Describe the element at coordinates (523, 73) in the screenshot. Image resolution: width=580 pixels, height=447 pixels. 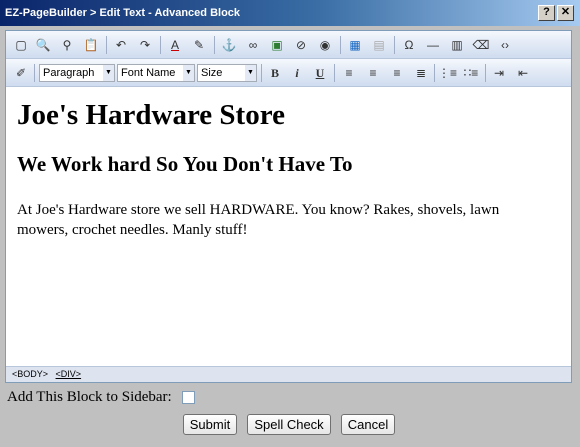
I see `outdent-icon: ⇤` at that location.